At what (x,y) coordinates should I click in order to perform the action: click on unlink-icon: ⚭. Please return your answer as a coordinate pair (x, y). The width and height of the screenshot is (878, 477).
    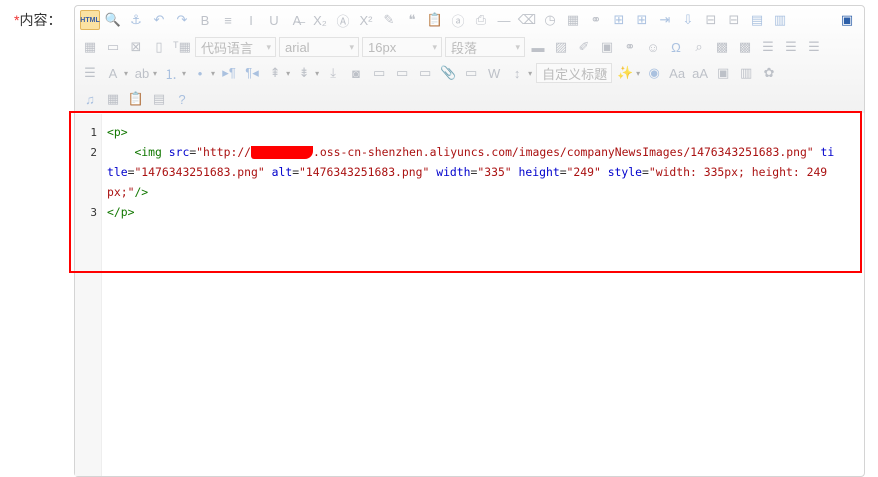
    Looking at the image, I should click on (596, 20).